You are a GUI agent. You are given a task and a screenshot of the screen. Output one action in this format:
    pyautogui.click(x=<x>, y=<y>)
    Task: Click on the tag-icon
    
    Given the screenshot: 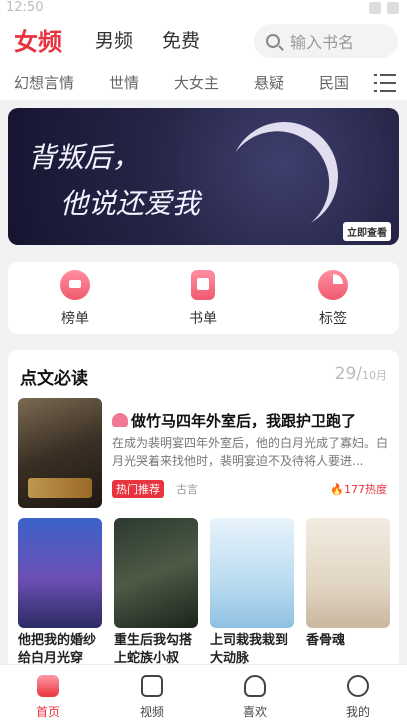 What is the action you would take?
    pyautogui.click(x=333, y=285)
    